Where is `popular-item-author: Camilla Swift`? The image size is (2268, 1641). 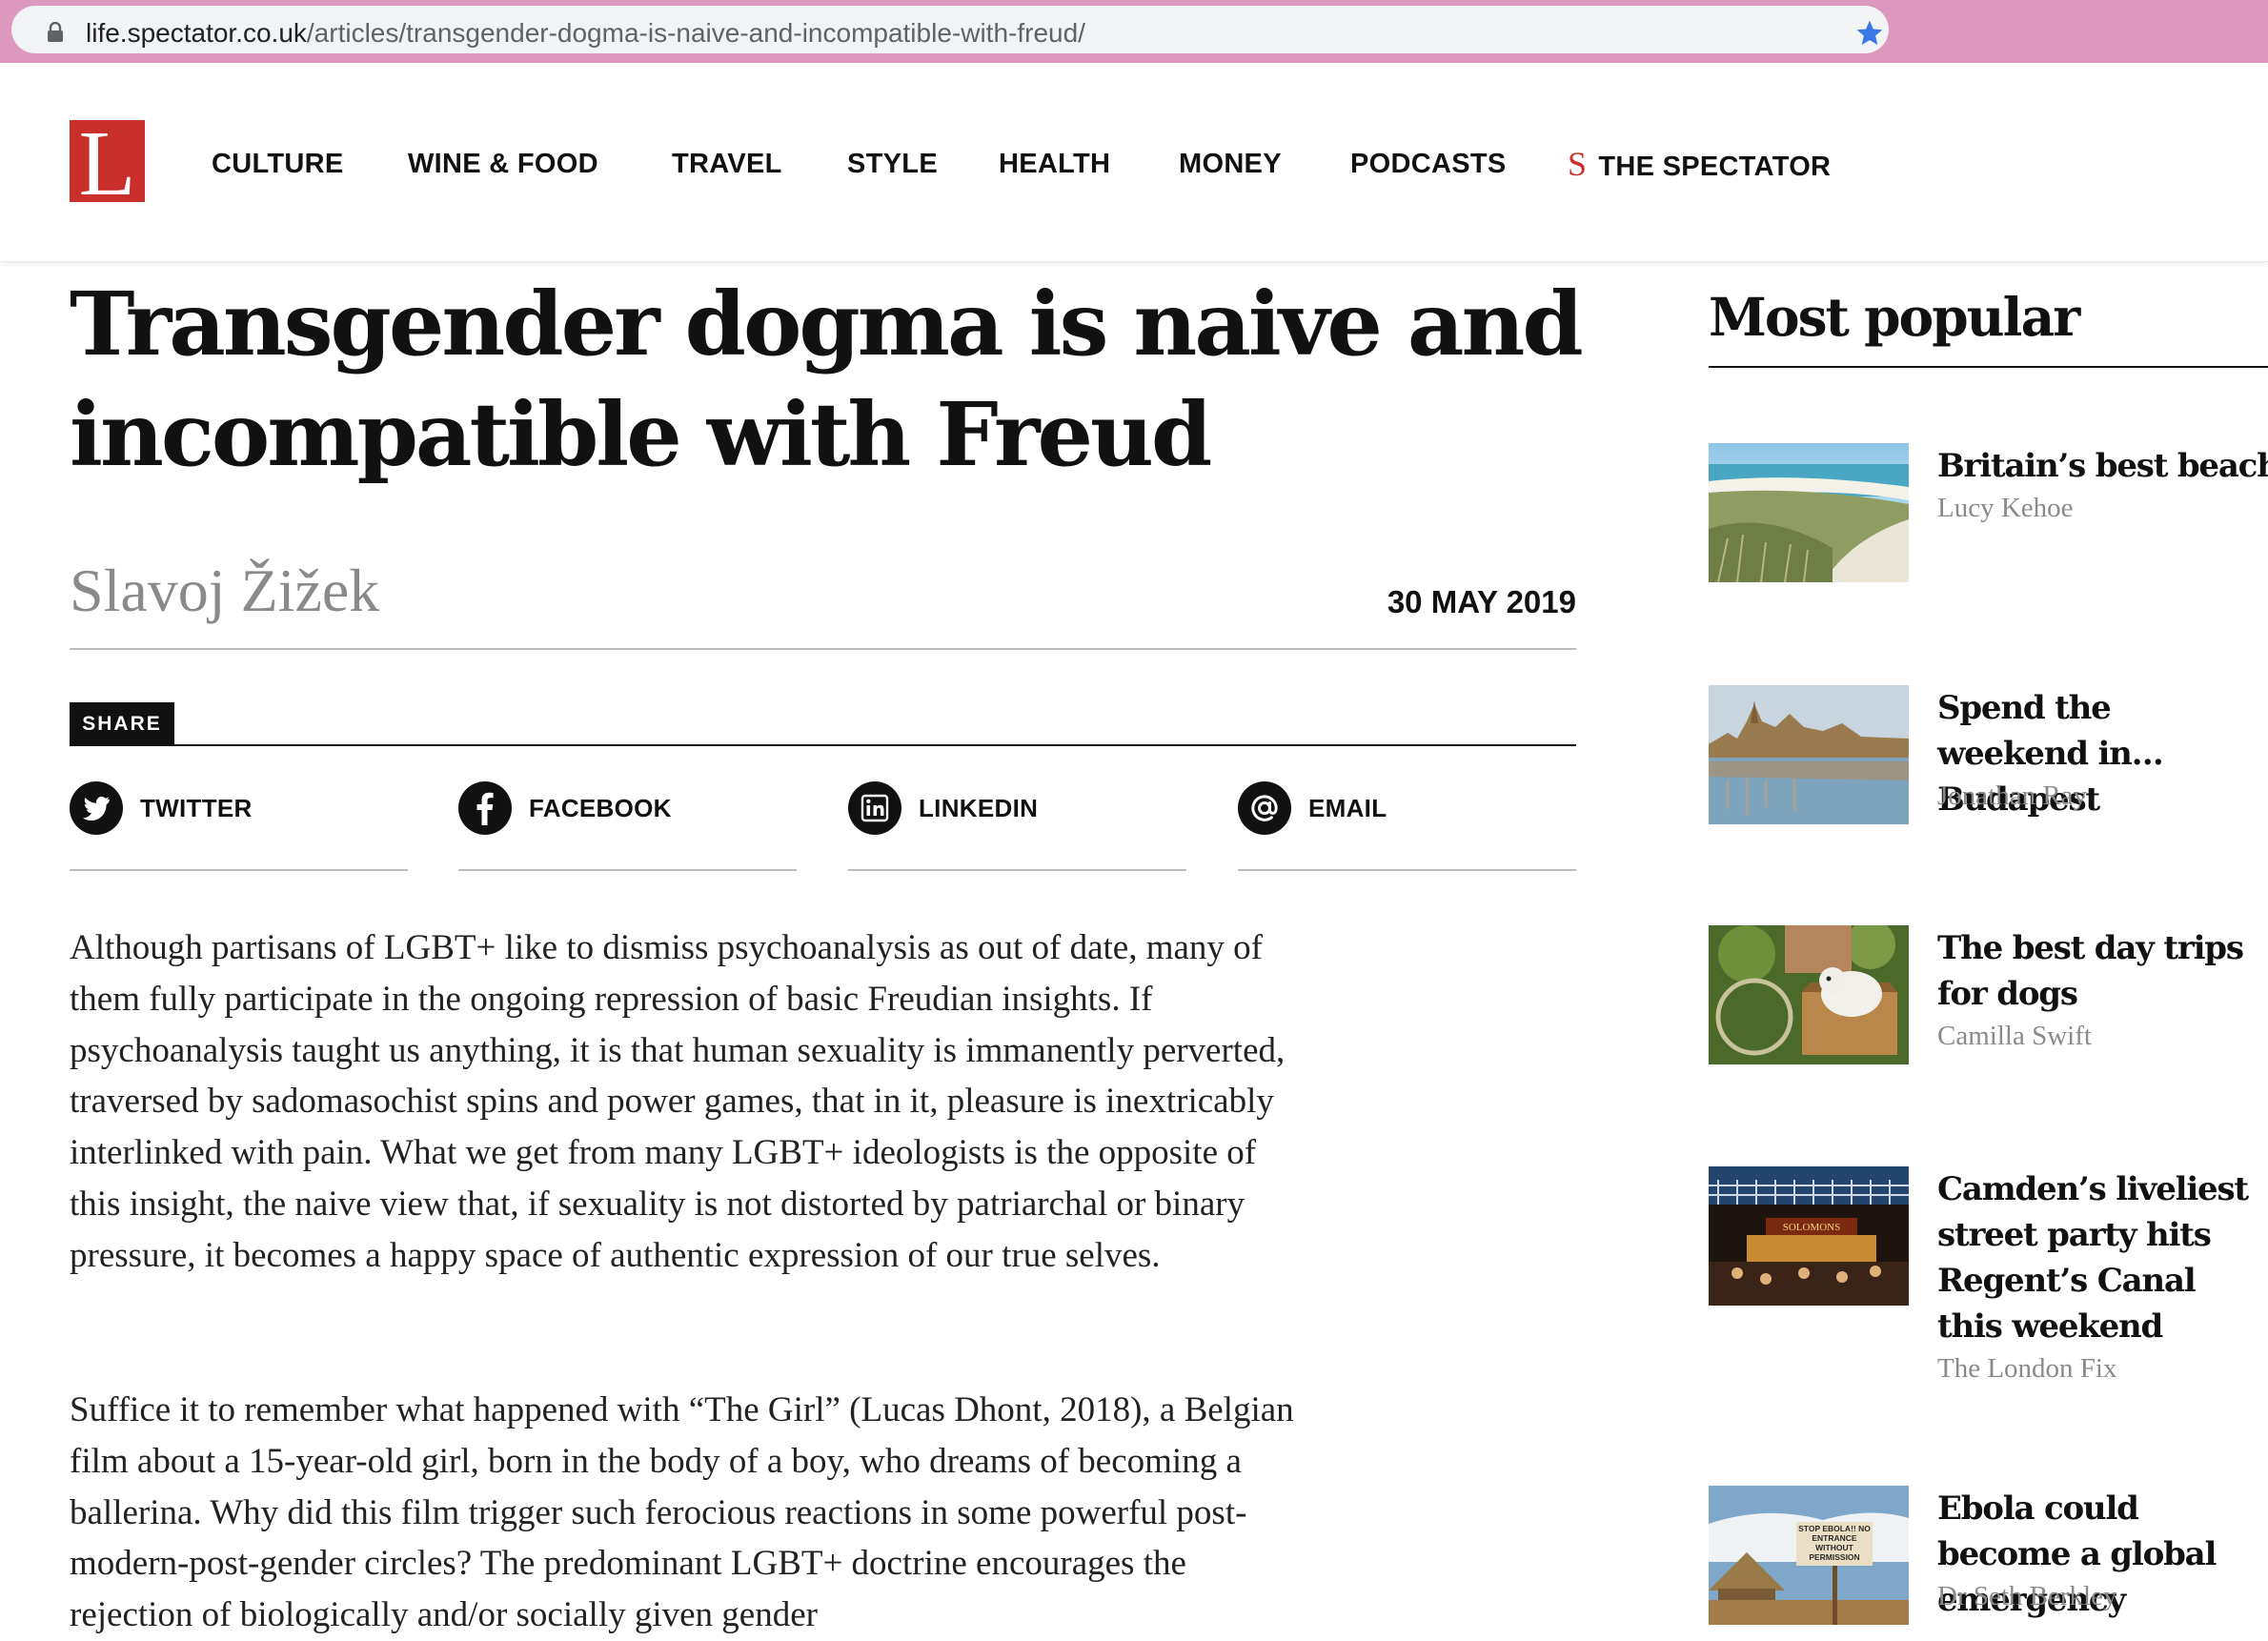 popular-item-author: Camilla Swift is located at coordinates (2014, 1036).